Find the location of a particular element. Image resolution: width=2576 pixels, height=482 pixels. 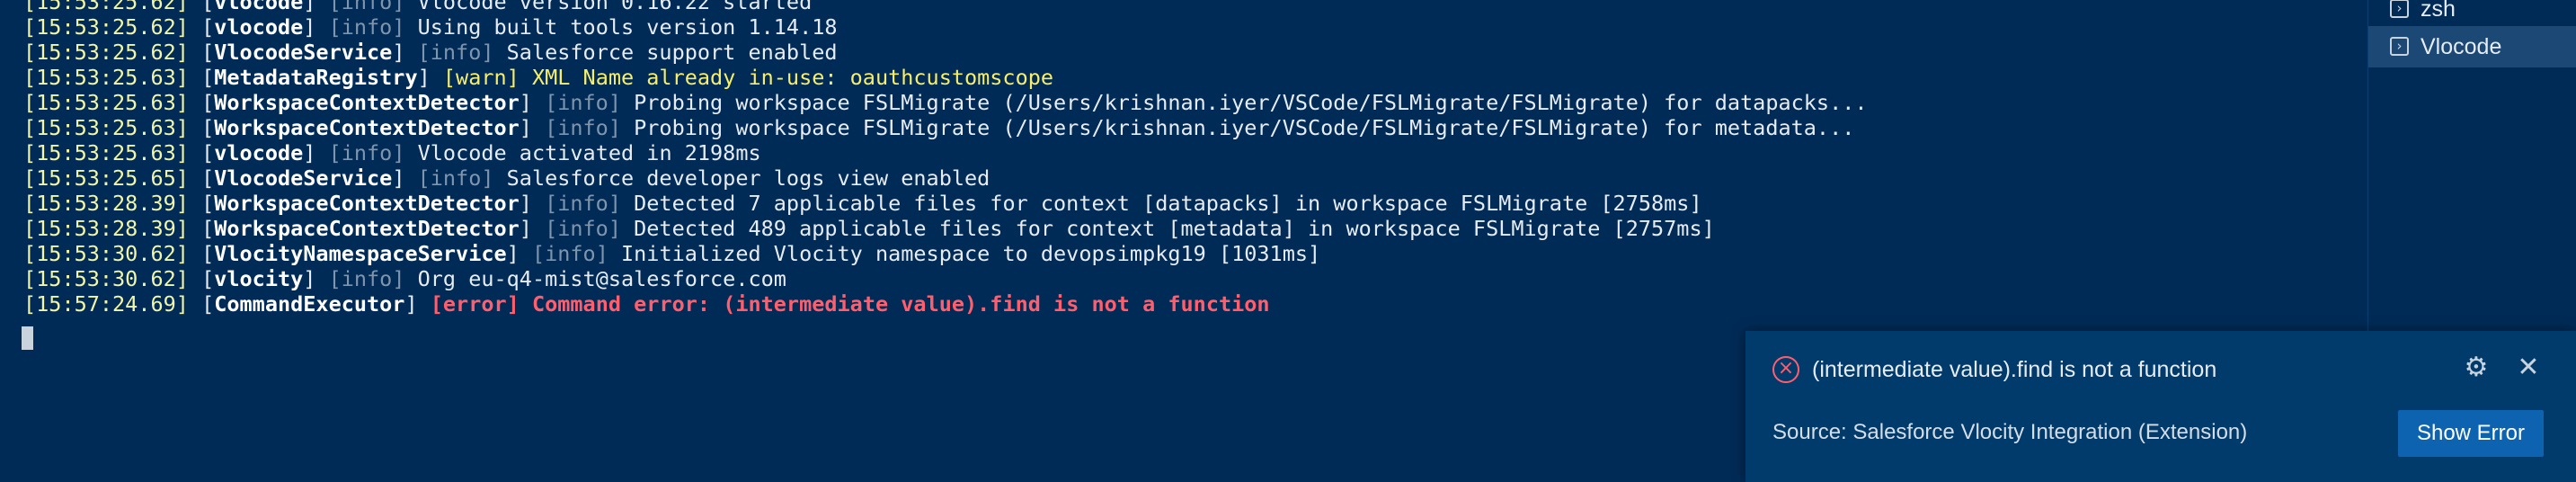

log-message: Vlocode version 0.16.22 started is located at coordinates (615, 7).